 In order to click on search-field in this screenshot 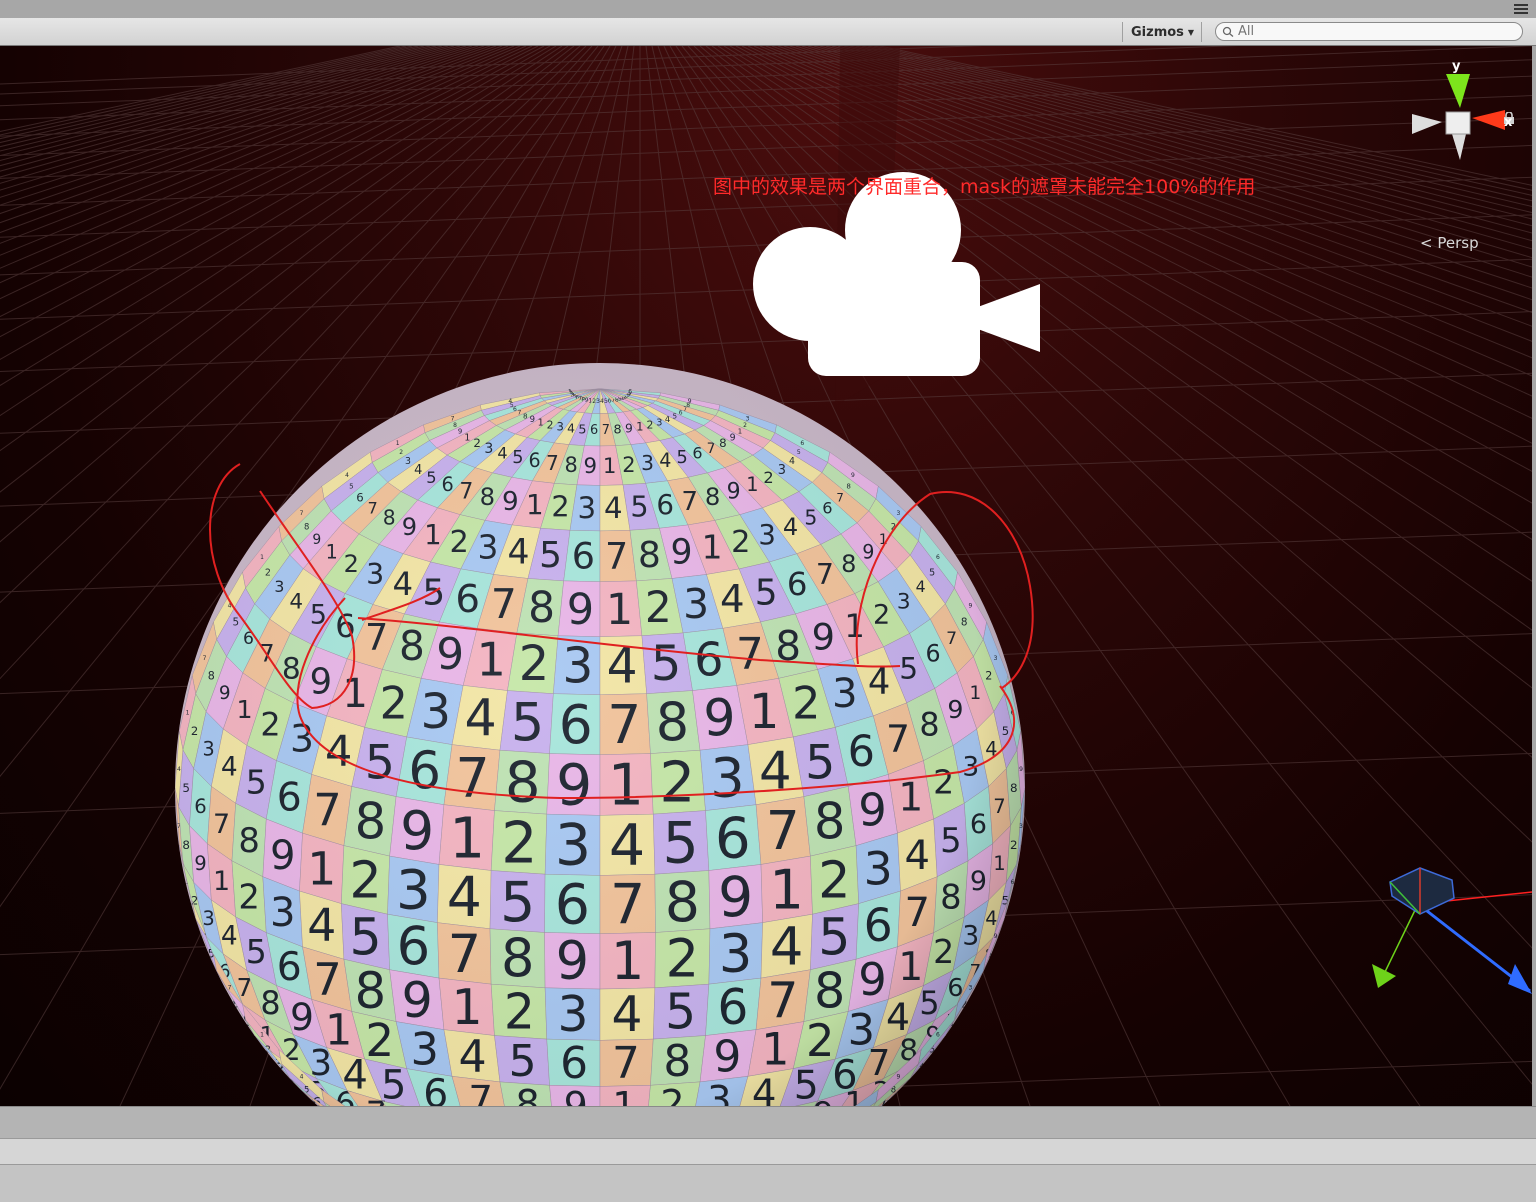, I will do `click(1369, 31)`.